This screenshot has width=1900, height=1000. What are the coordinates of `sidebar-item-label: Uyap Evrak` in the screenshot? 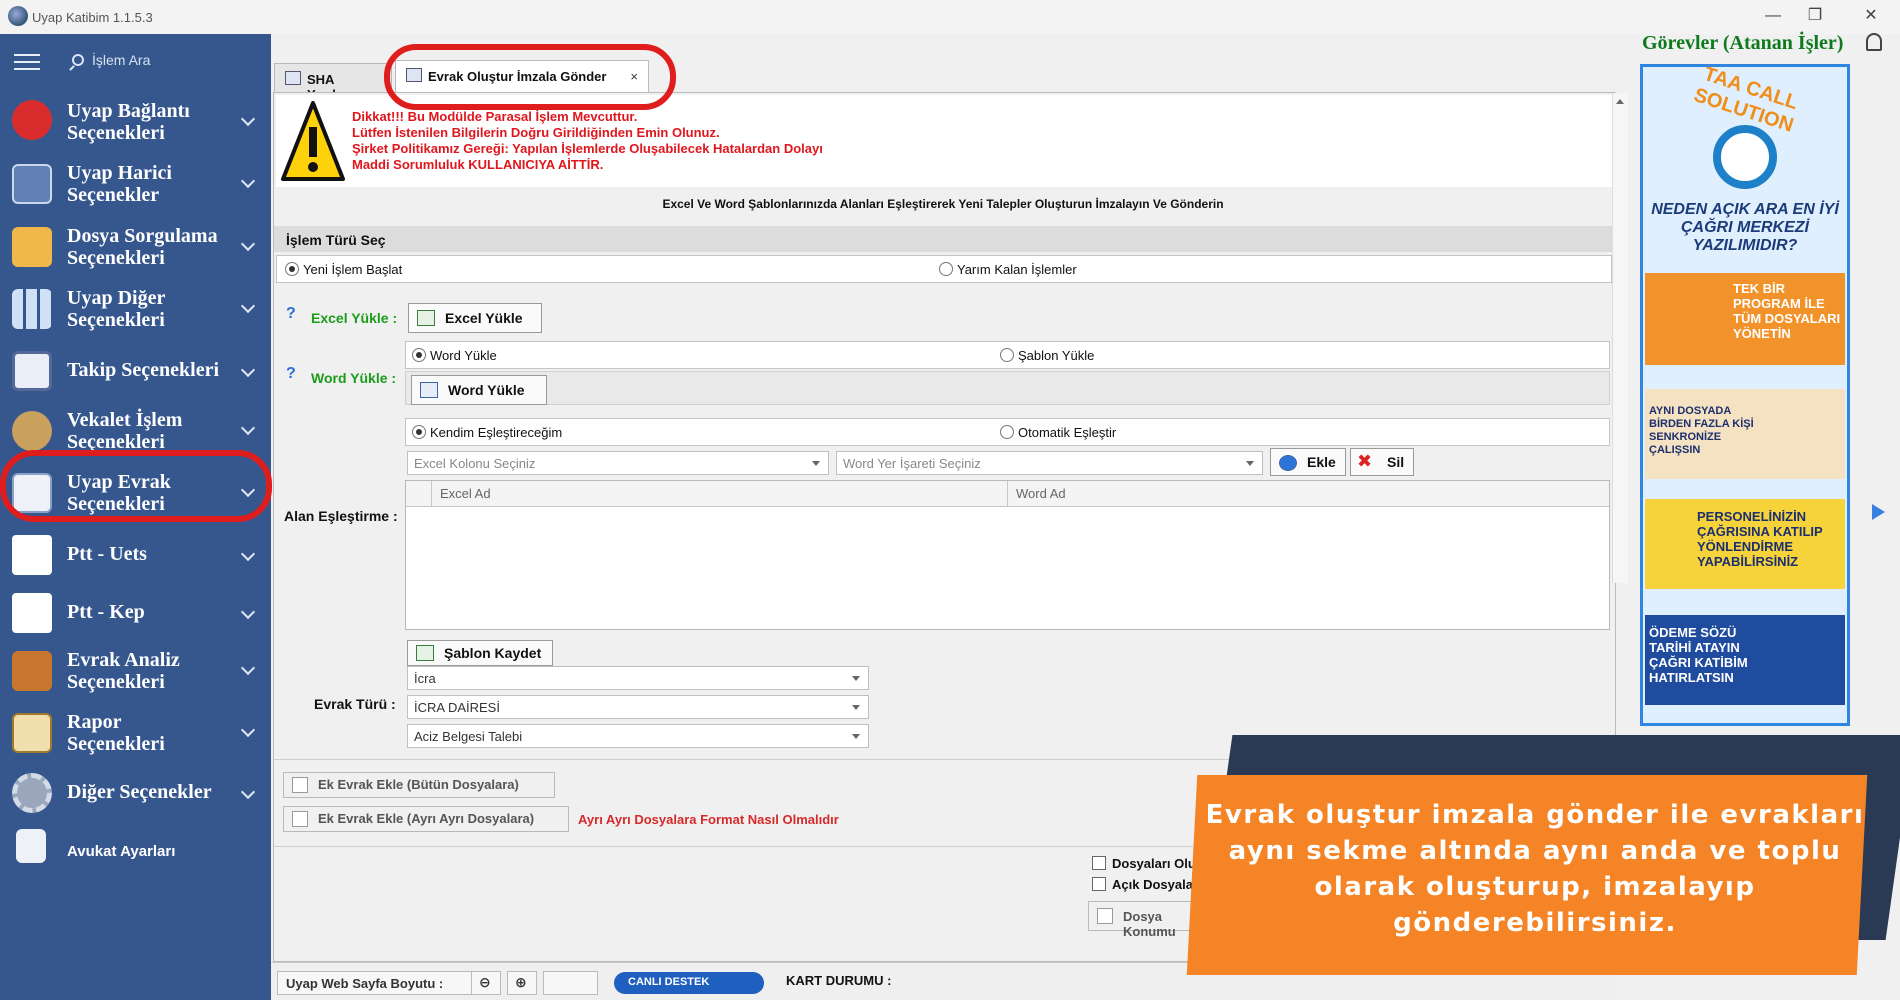 It's located at (119, 482).